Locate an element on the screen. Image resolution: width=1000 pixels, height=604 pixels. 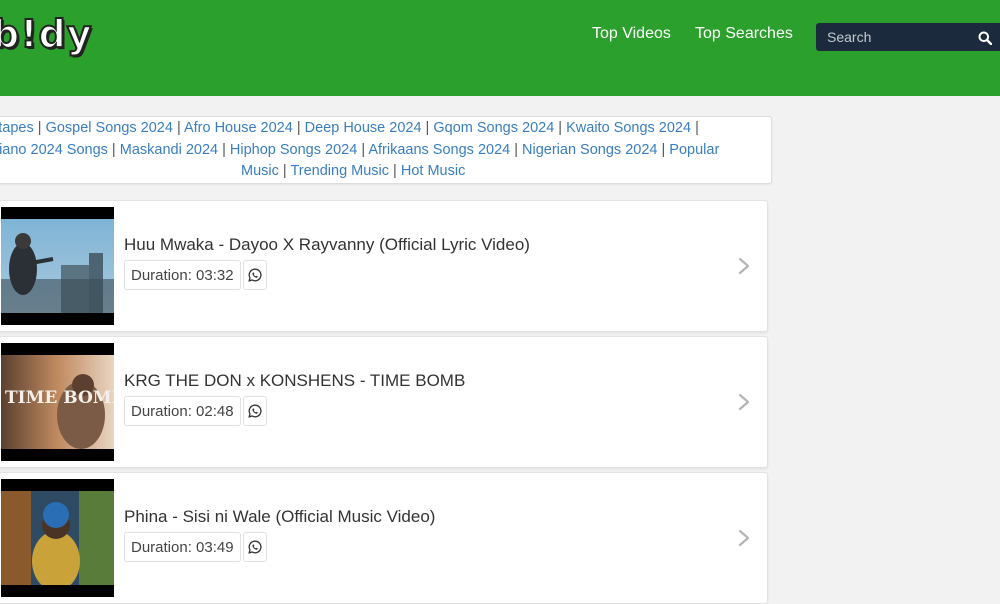
search-box is located at coordinates (908, 37).